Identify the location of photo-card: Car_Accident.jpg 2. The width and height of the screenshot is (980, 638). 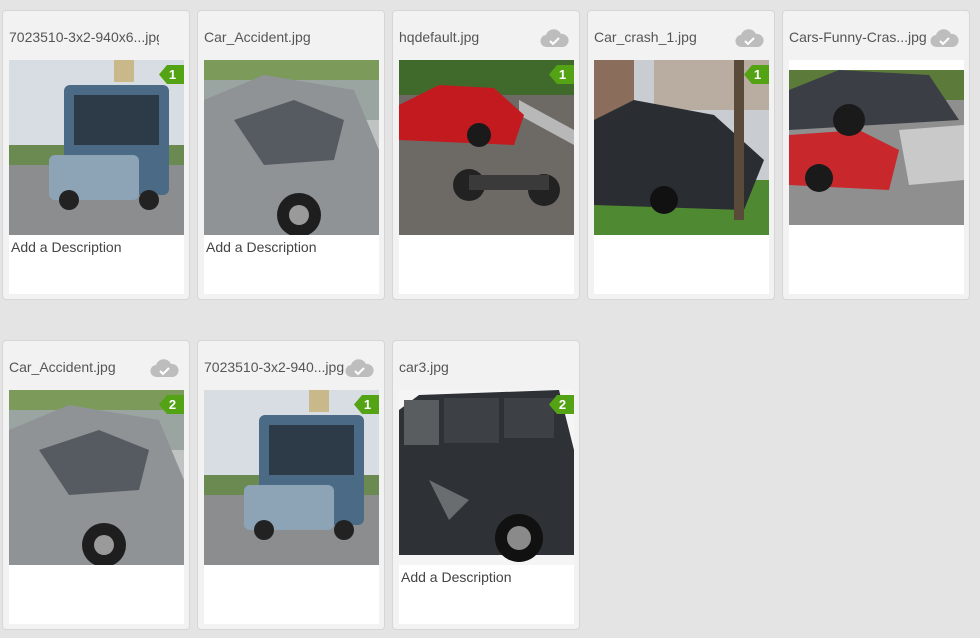
(96, 485).